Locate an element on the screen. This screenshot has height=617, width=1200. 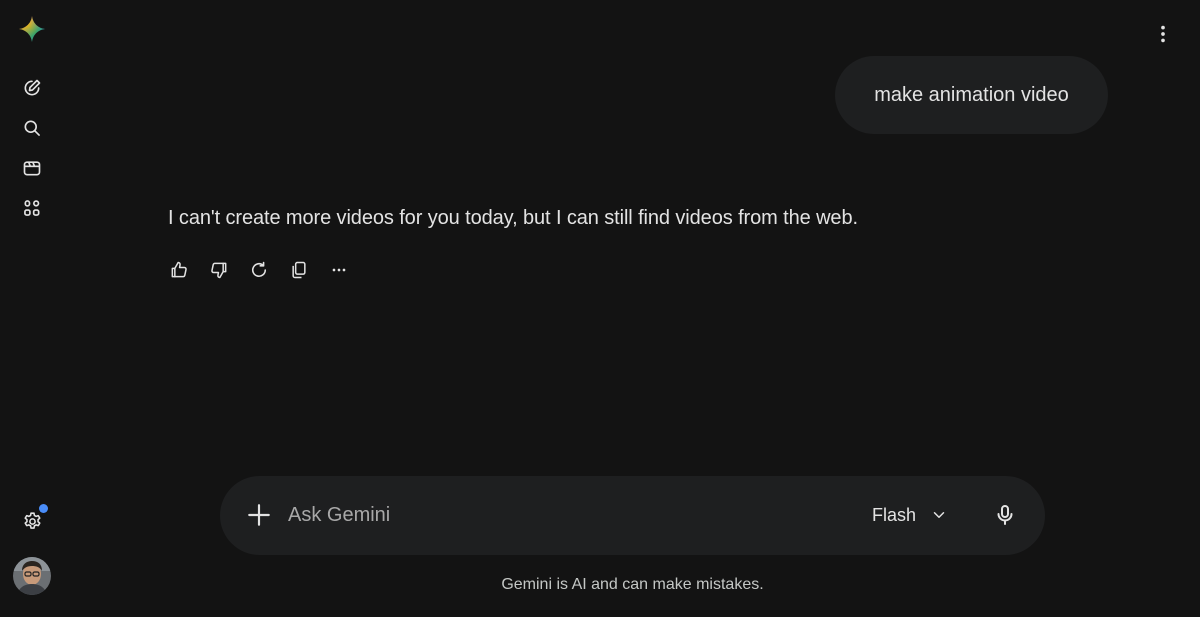
notification-dot is located at coordinates (43, 508).